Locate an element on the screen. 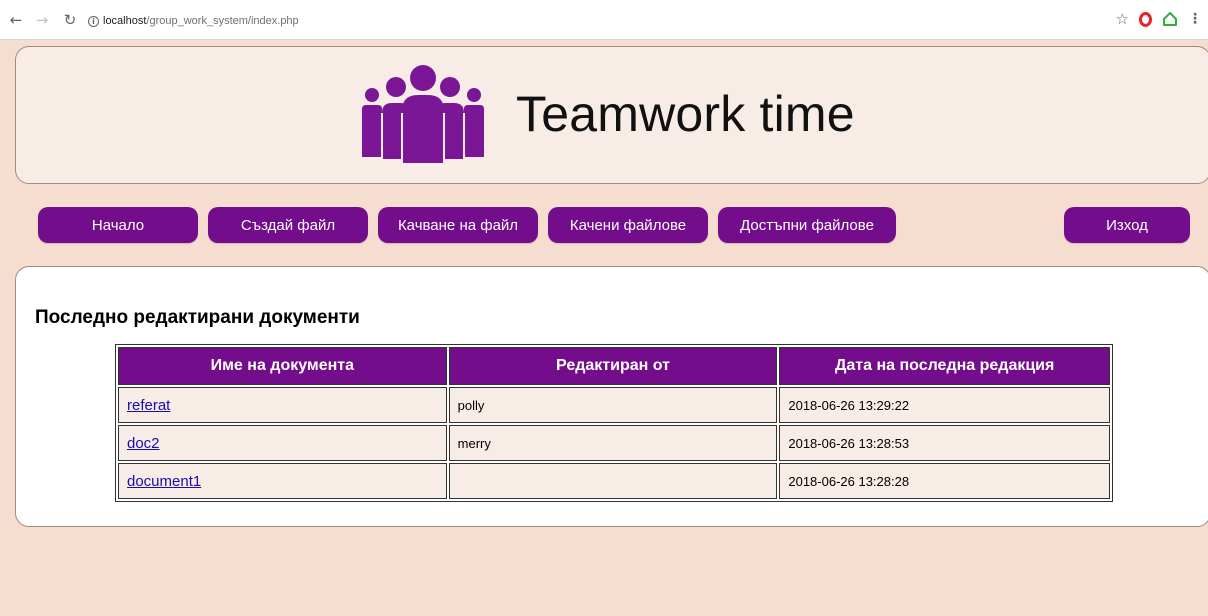  column-header-name: Име на документа is located at coordinates (282, 366).